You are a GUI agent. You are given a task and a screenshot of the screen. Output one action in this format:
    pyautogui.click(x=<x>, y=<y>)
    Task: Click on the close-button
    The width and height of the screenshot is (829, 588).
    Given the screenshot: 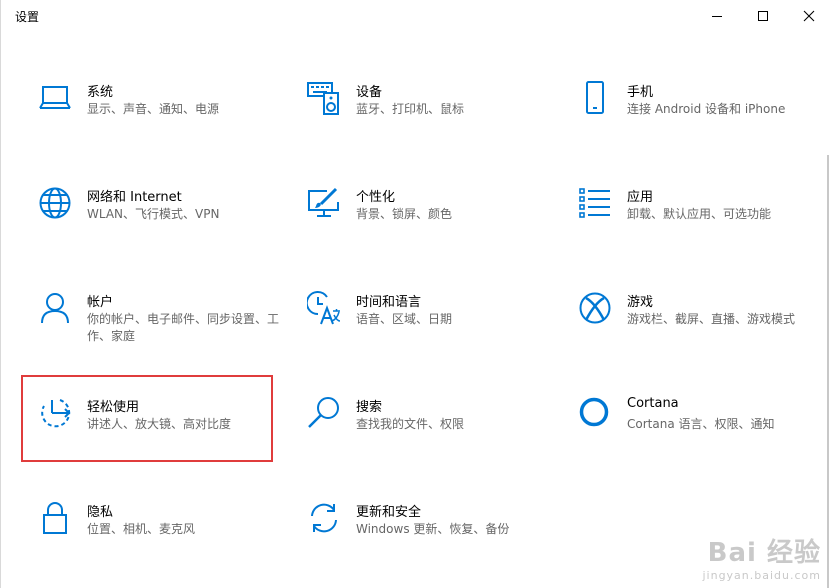 What is the action you would take?
    pyautogui.click(x=807, y=16)
    